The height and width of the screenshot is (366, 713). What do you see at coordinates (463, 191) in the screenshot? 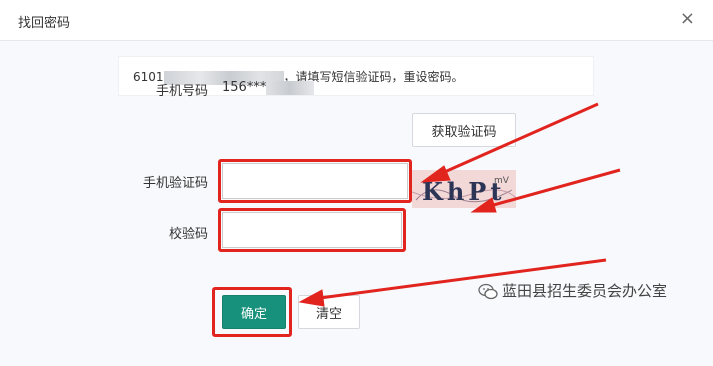
I see `captcha-text: KhPt` at bounding box center [463, 191].